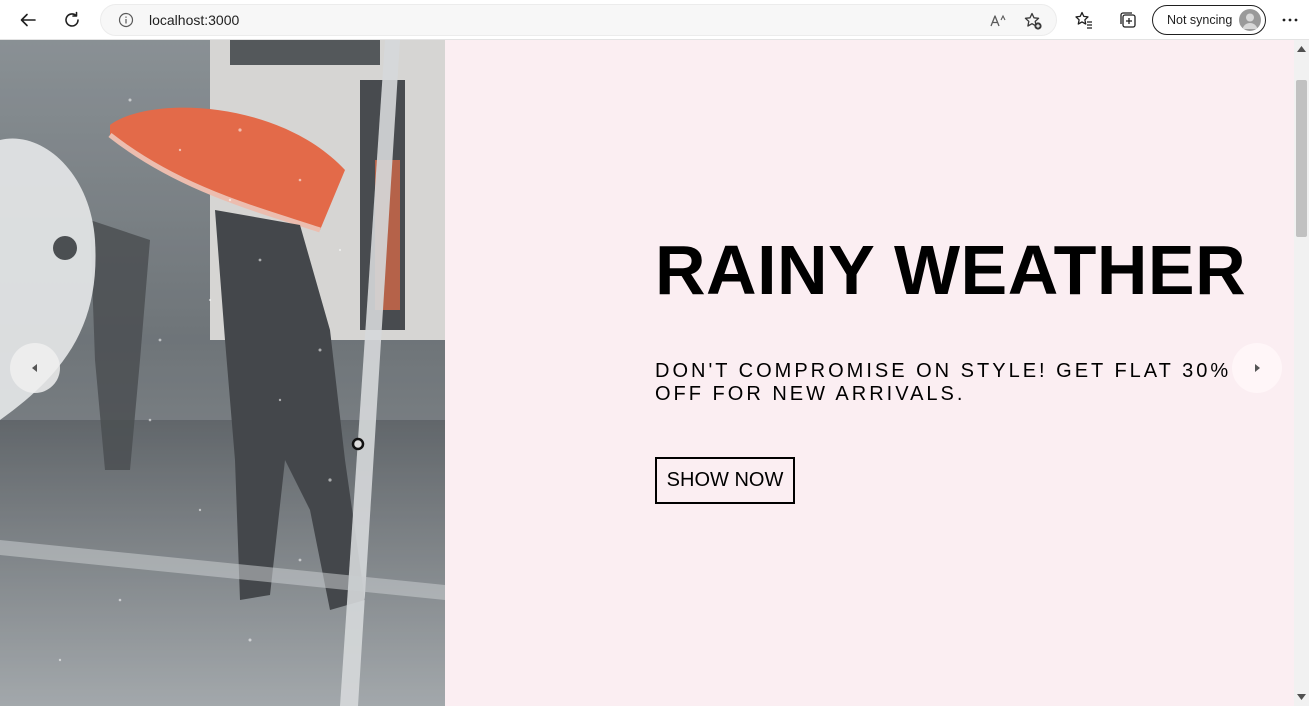  Describe the element at coordinates (578, 20) in the screenshot. I see `address-bar: localhost:3000` at that location.